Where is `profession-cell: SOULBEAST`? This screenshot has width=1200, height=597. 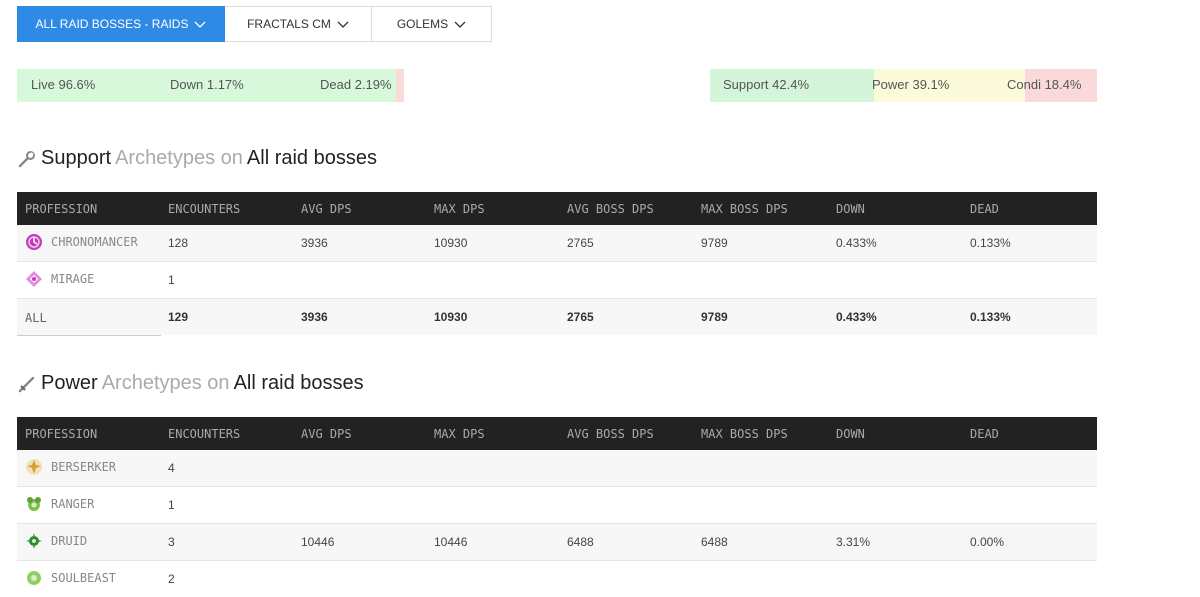
profession-cell: SOULBEAST is located at coordinates (70, 578).